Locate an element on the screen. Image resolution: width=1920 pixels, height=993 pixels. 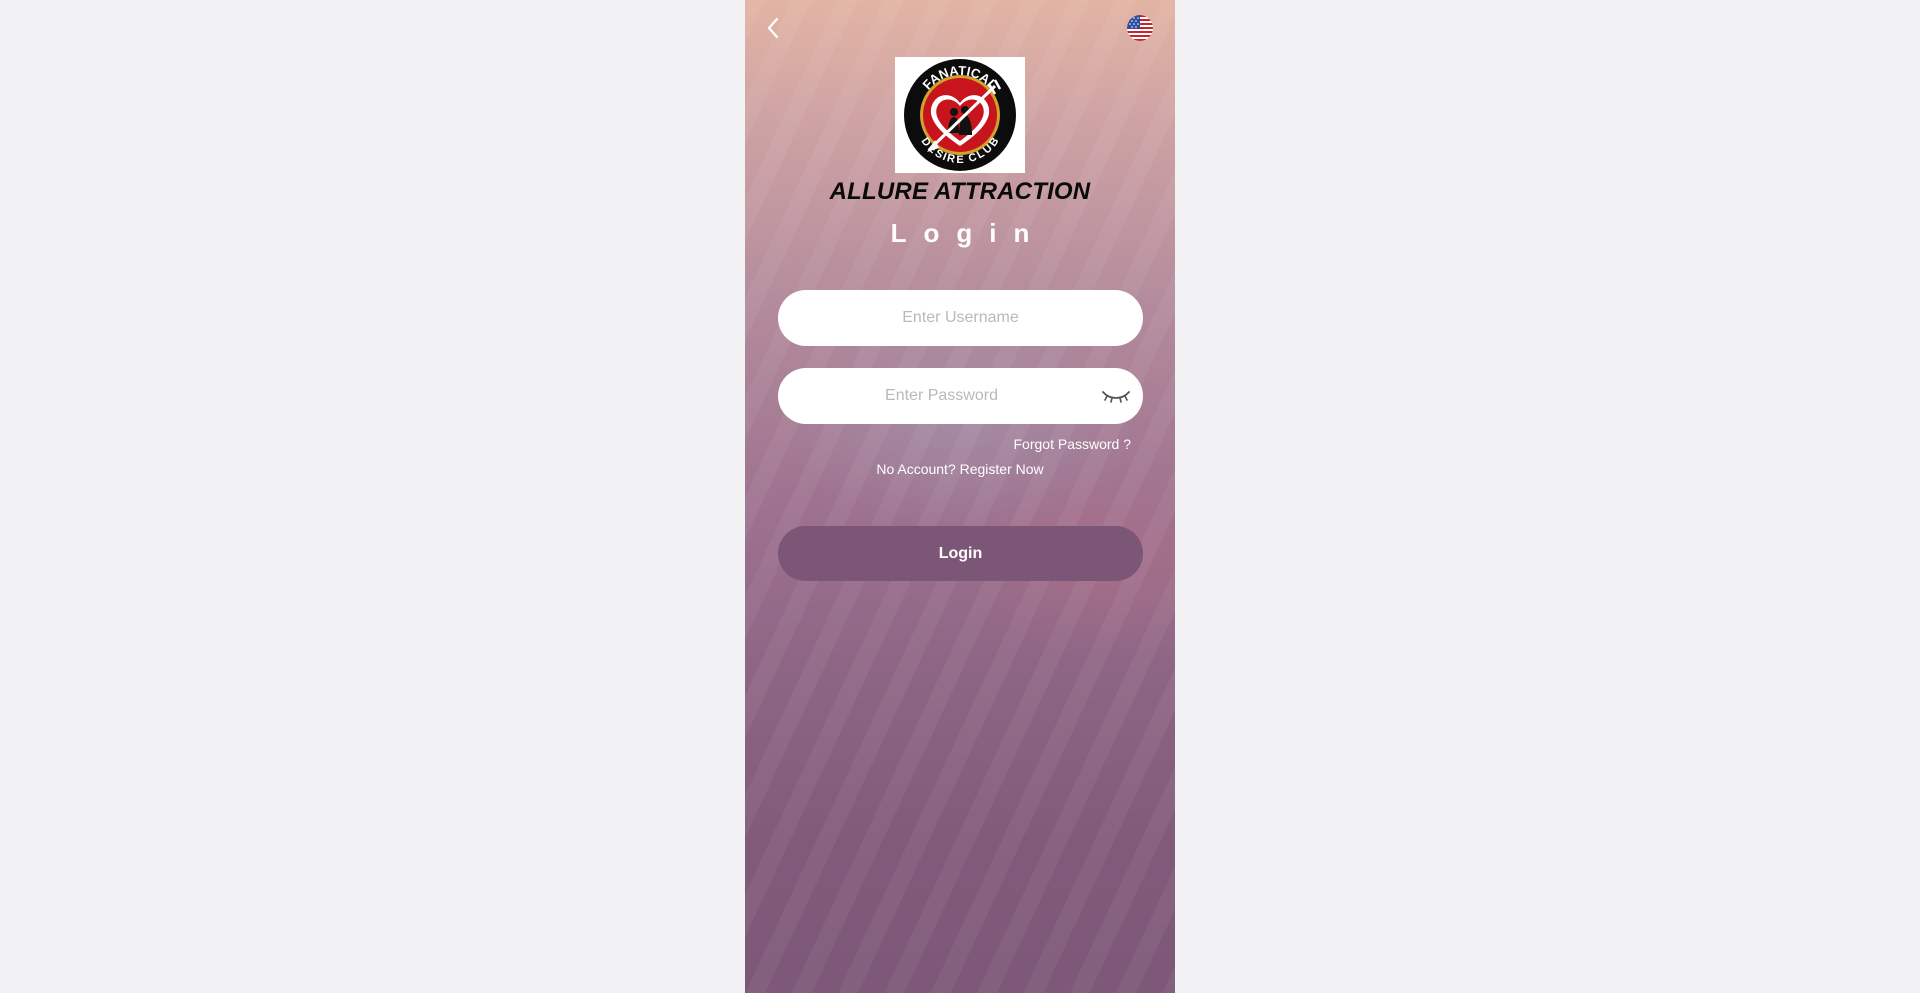
username-field is located at coordinates (960, 318).